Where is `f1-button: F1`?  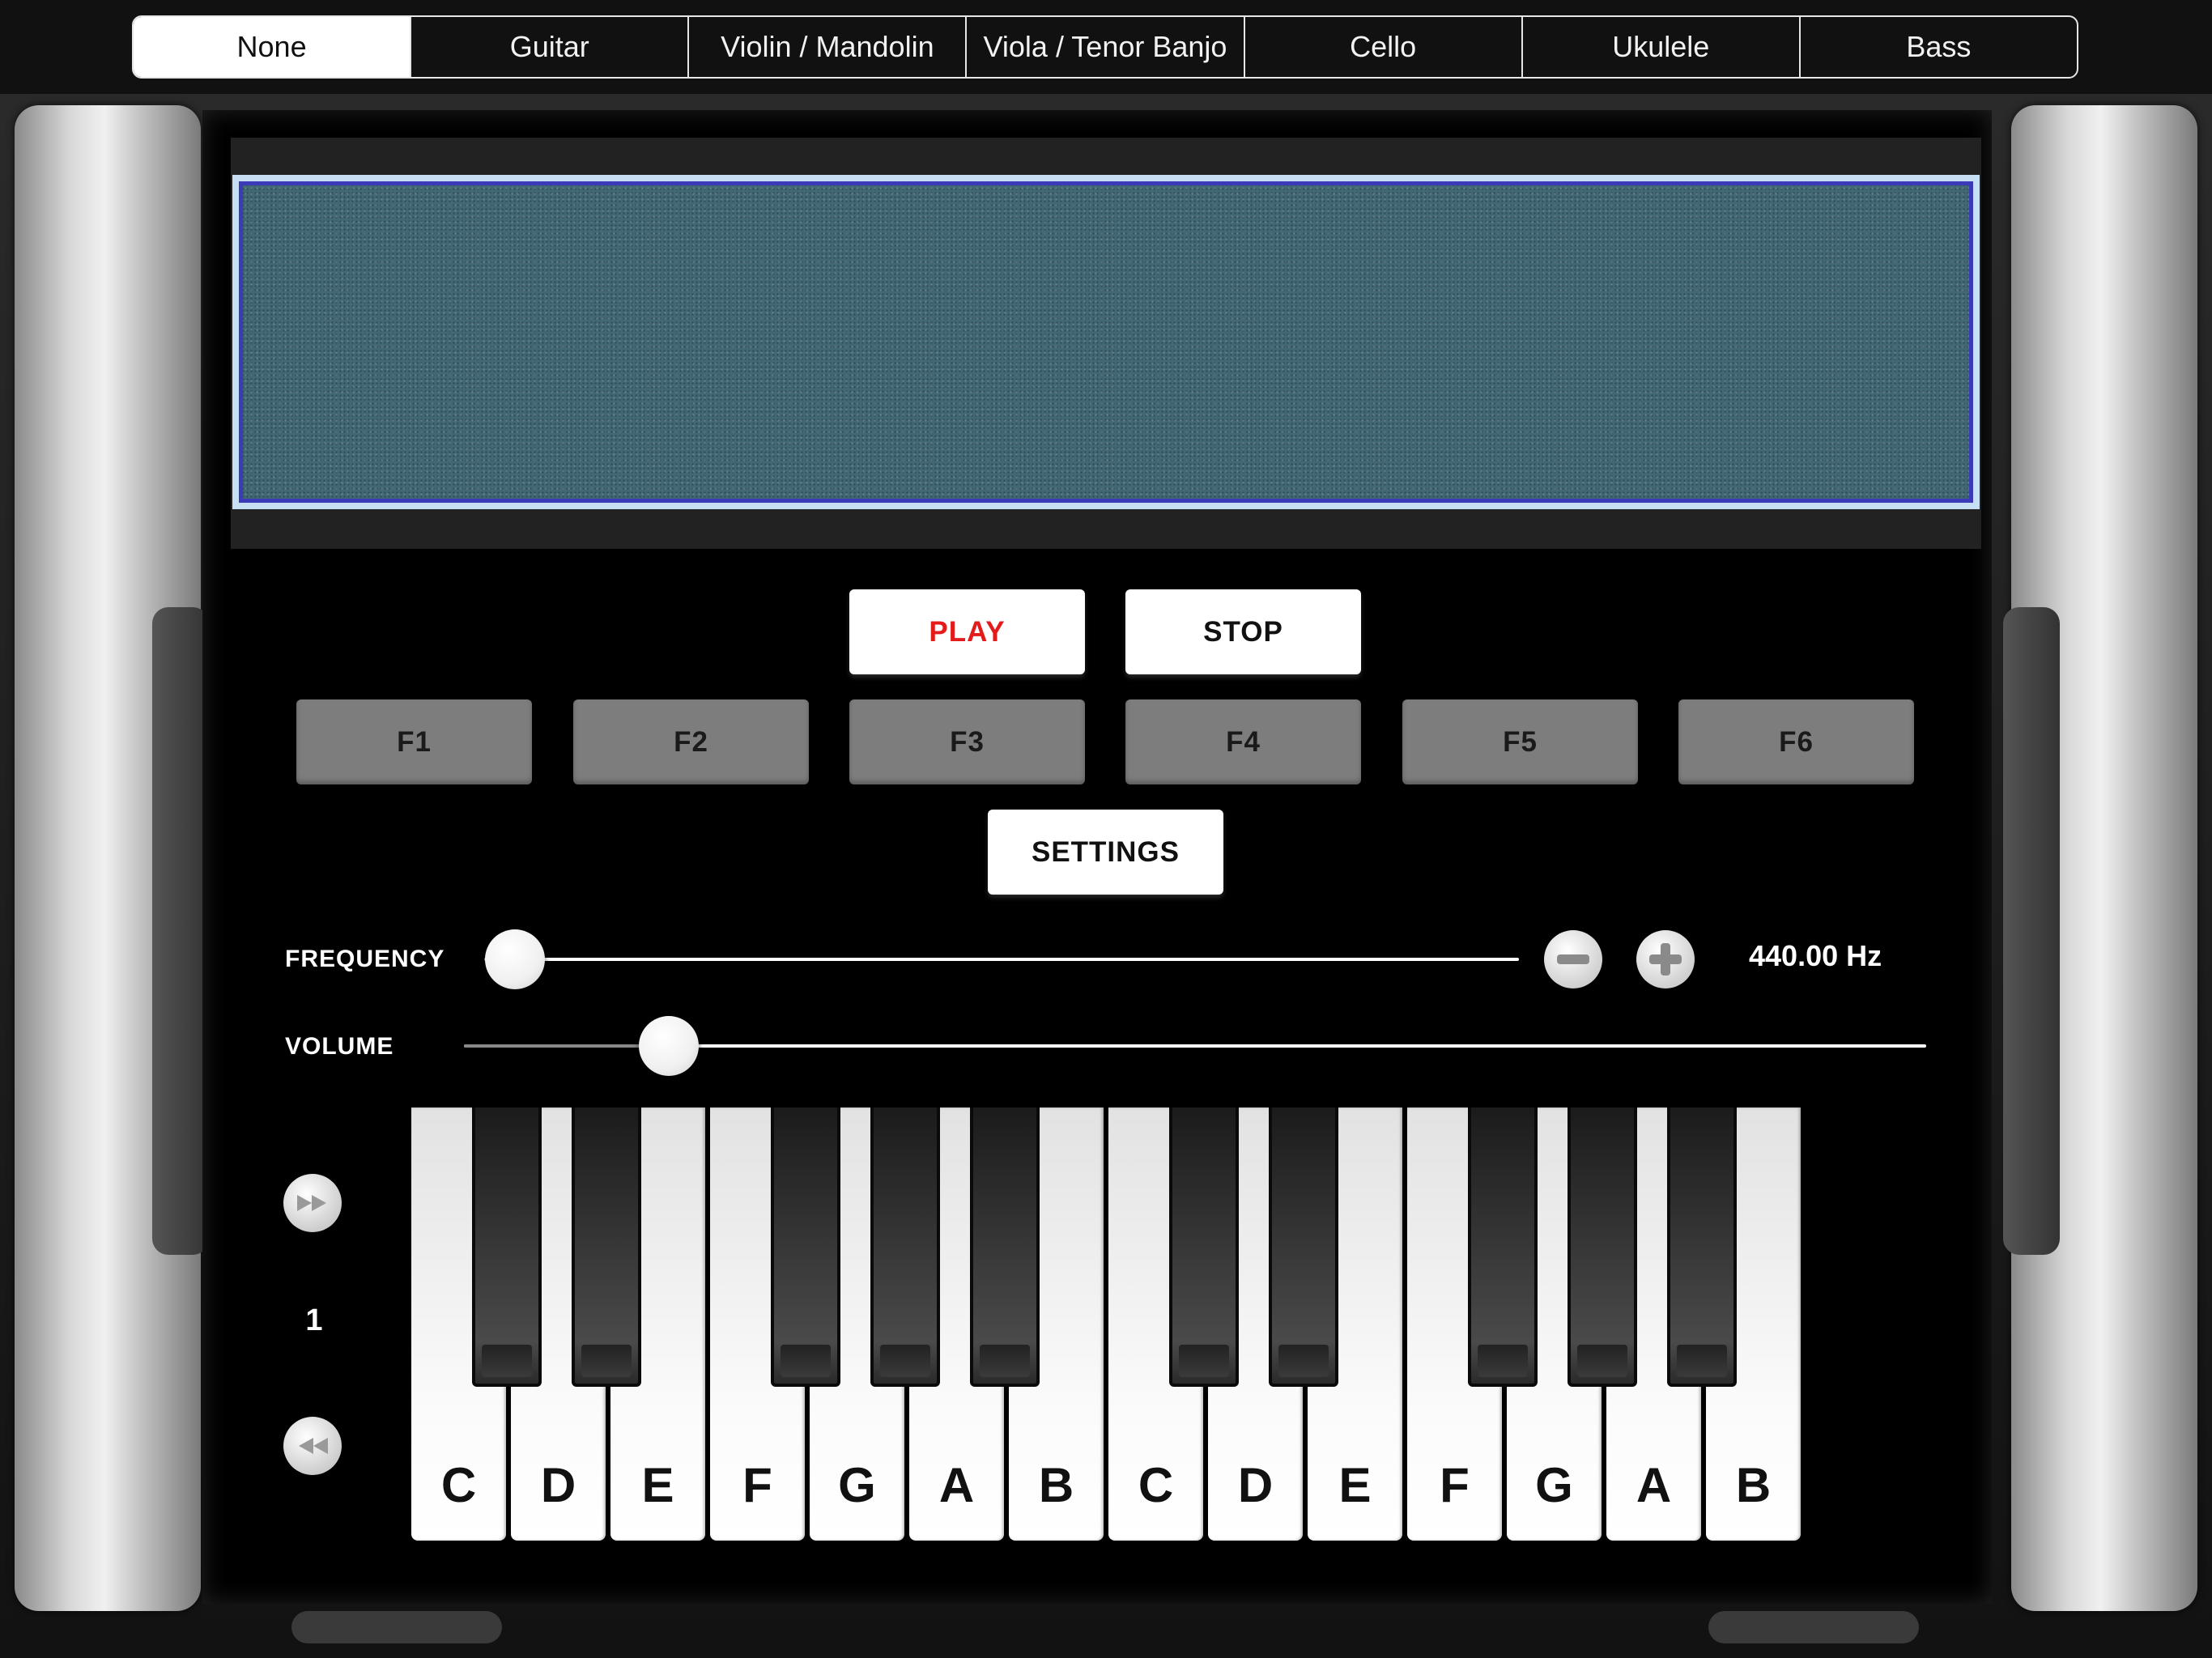
f1-button: F1 is located at coordinates (414, 741).